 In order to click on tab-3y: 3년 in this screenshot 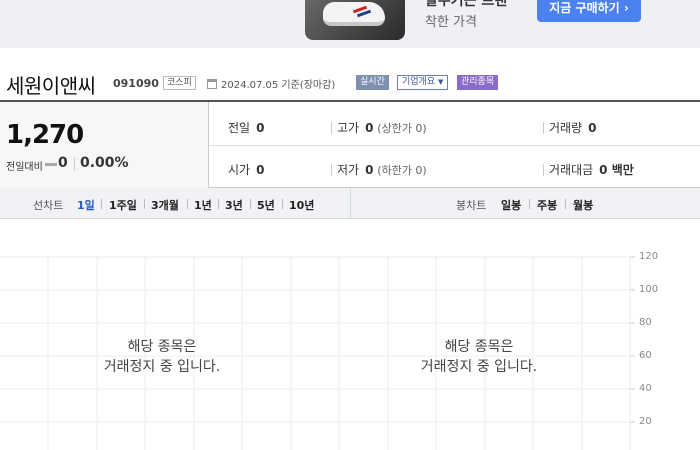, I will do `click(234, 205)`.